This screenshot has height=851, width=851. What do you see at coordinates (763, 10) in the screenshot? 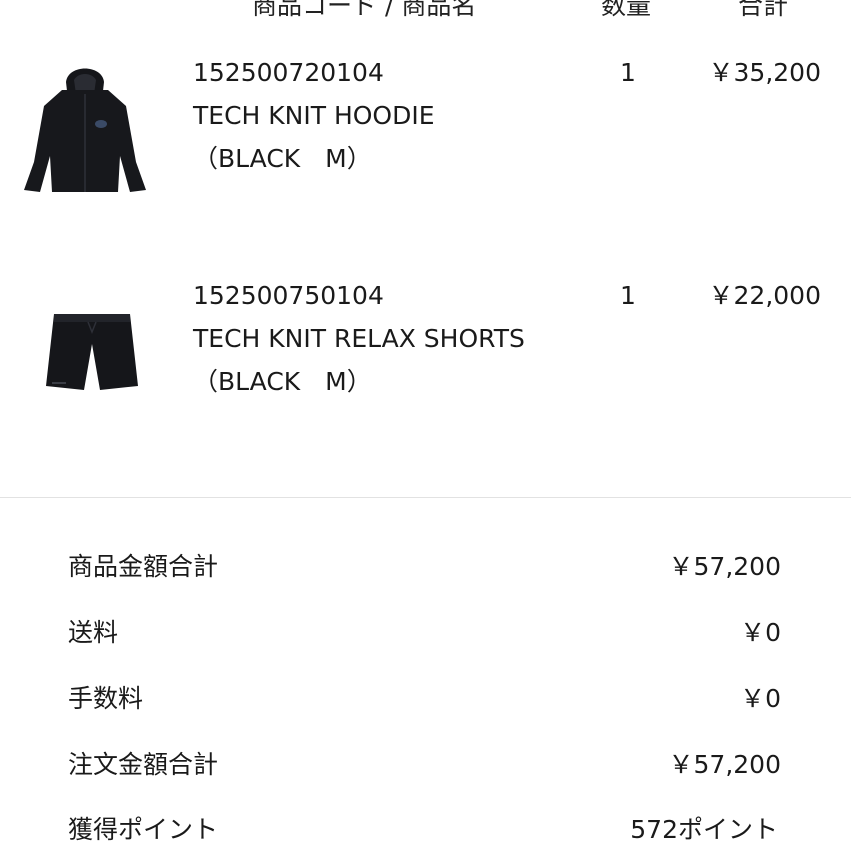
I see `column-header-total: 合計` at bounding box center [763, 10].